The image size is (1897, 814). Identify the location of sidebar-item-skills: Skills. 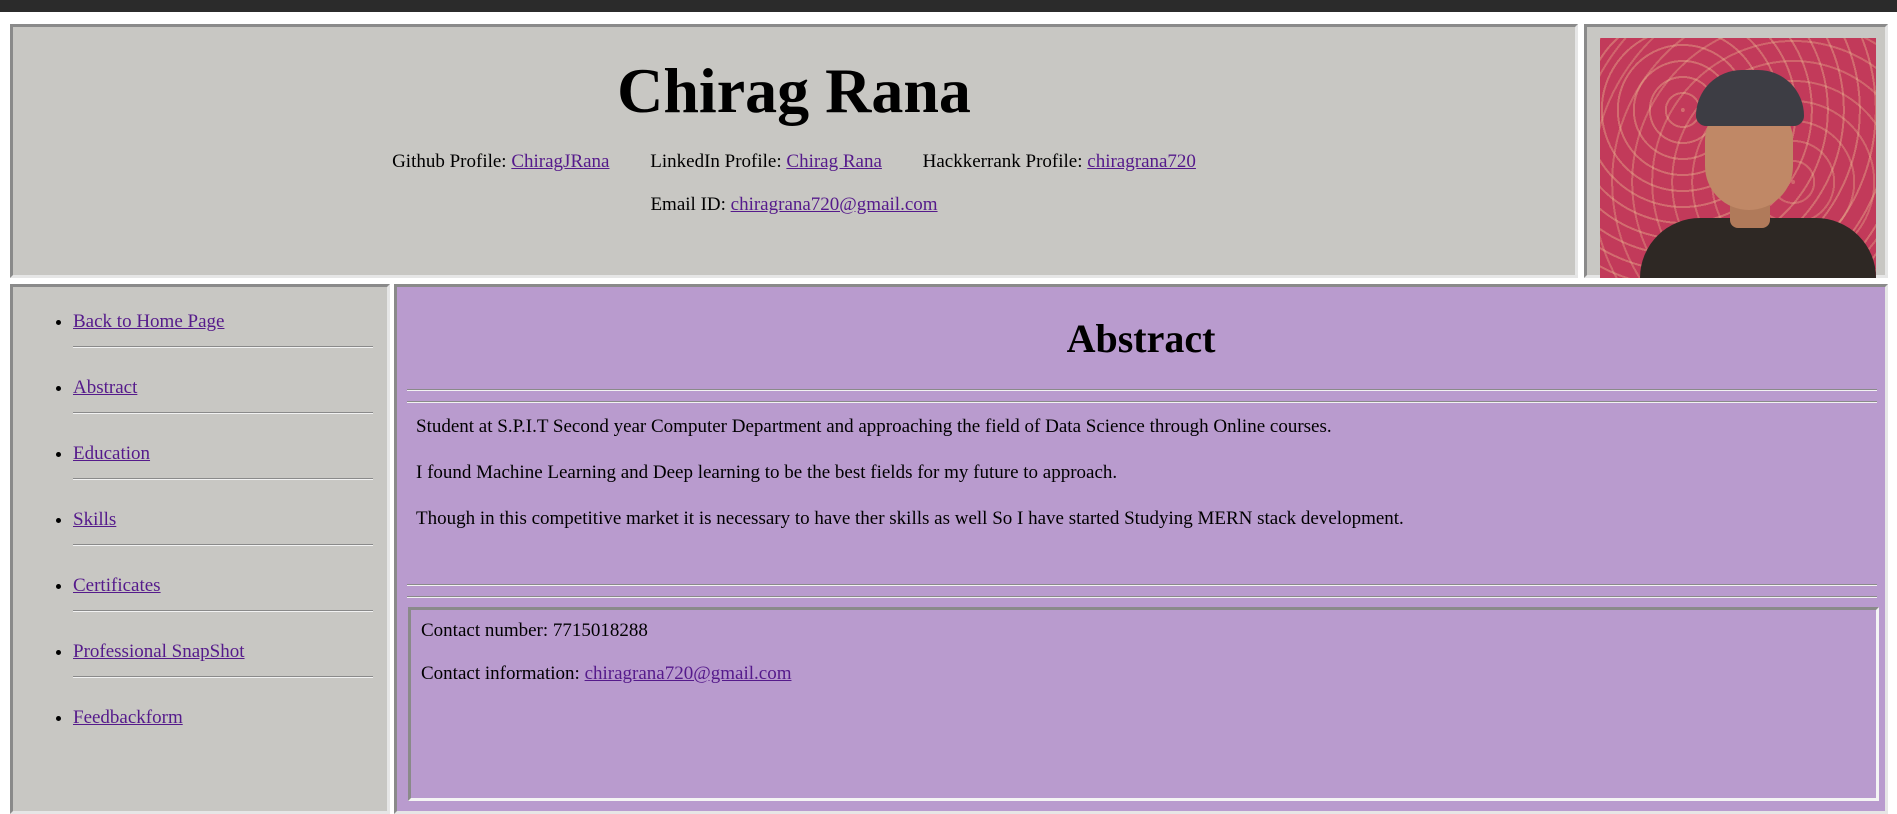
(230, 538).